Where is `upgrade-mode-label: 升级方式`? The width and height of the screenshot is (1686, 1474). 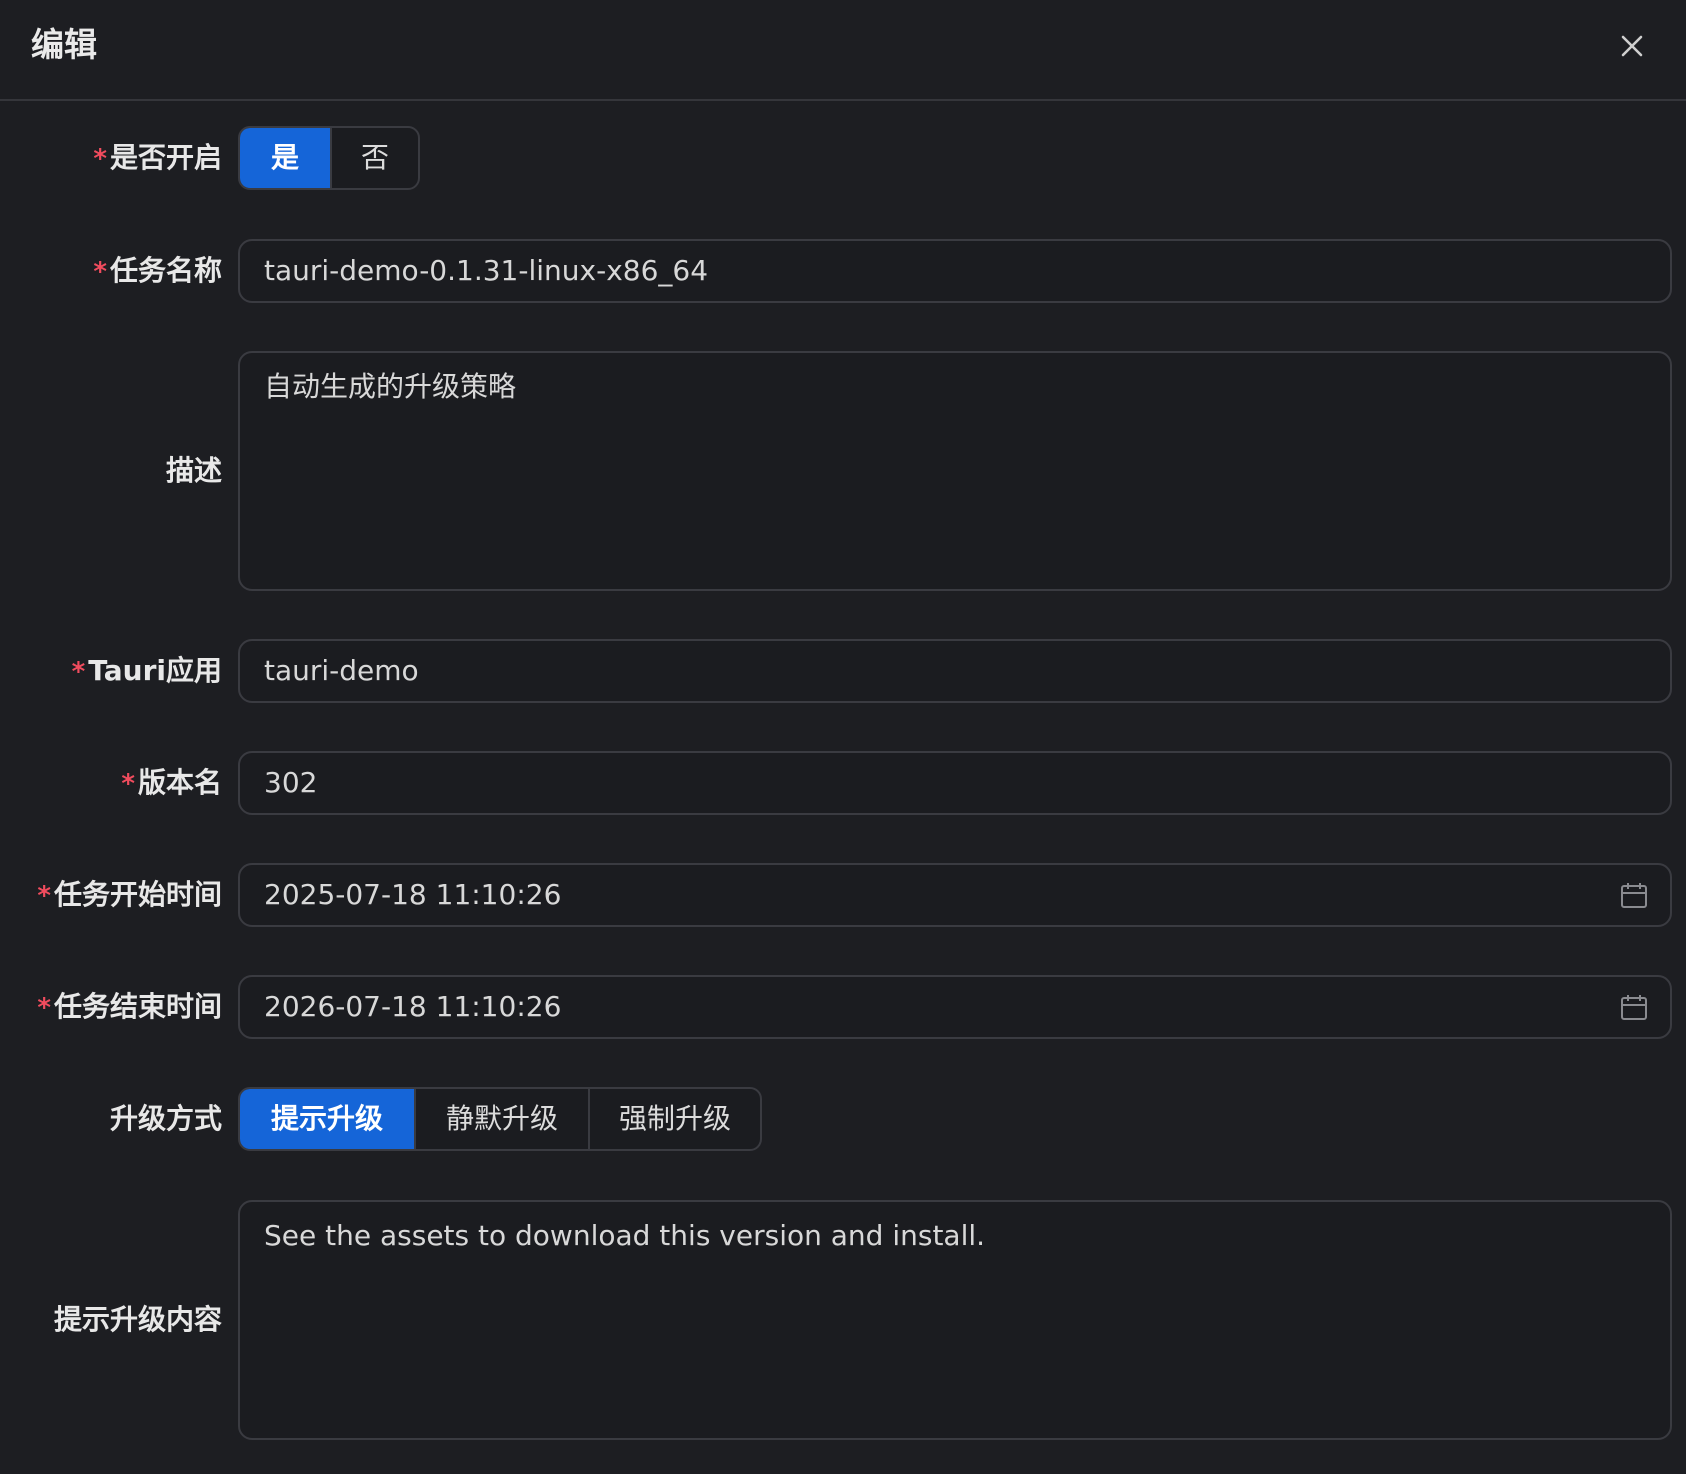 upgrade-mode-label: 升级方式 is located at coordinates (165, 1118).